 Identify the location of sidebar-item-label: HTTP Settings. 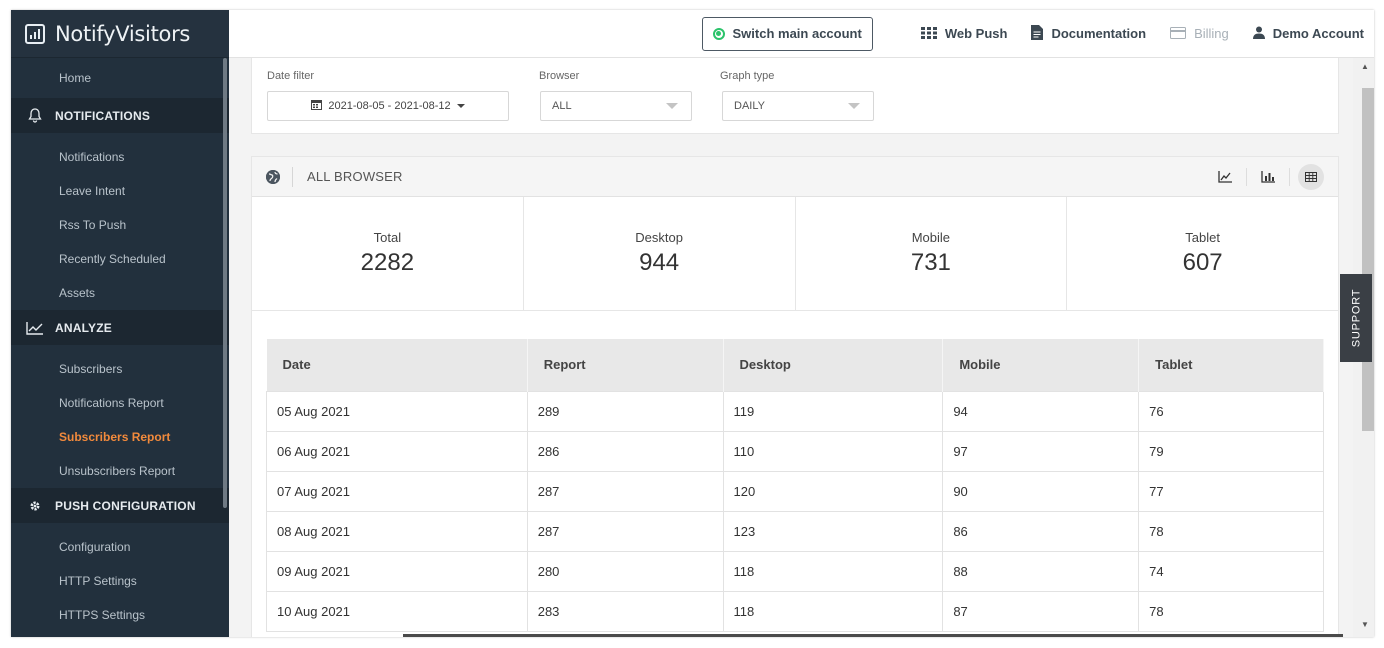
(98, 581).